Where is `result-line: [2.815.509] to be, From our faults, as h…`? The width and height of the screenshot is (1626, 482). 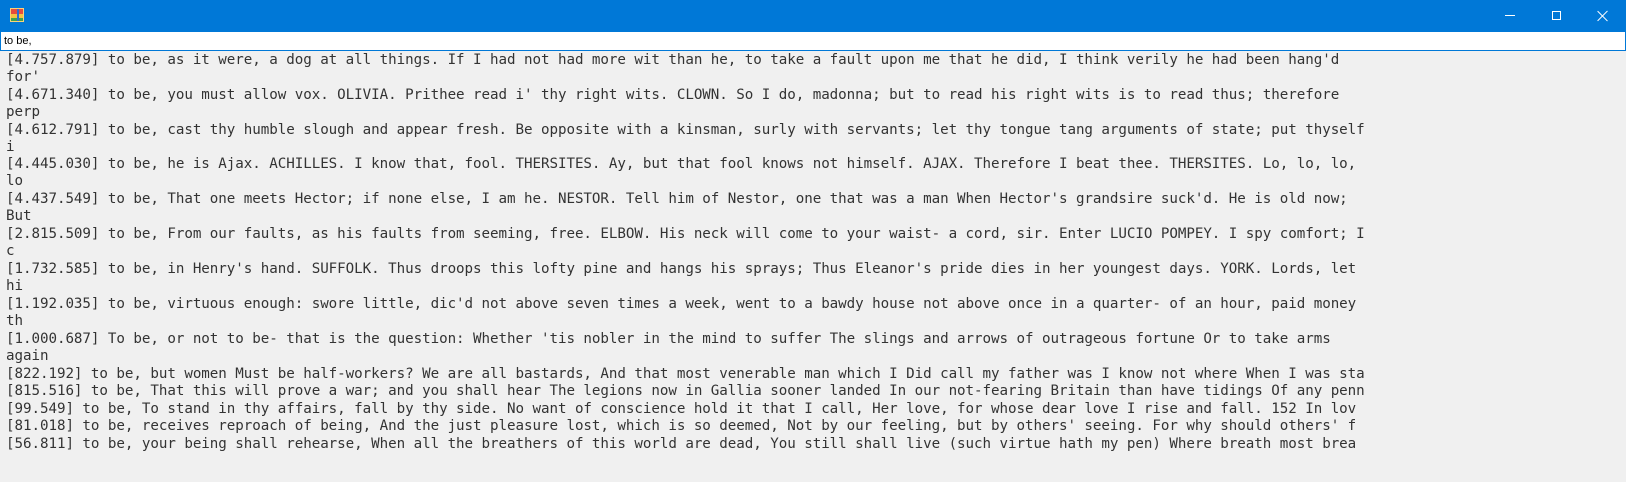
result-line: [2.815.509] to be, From our faults, as h… is located at coordinates (685, 234).